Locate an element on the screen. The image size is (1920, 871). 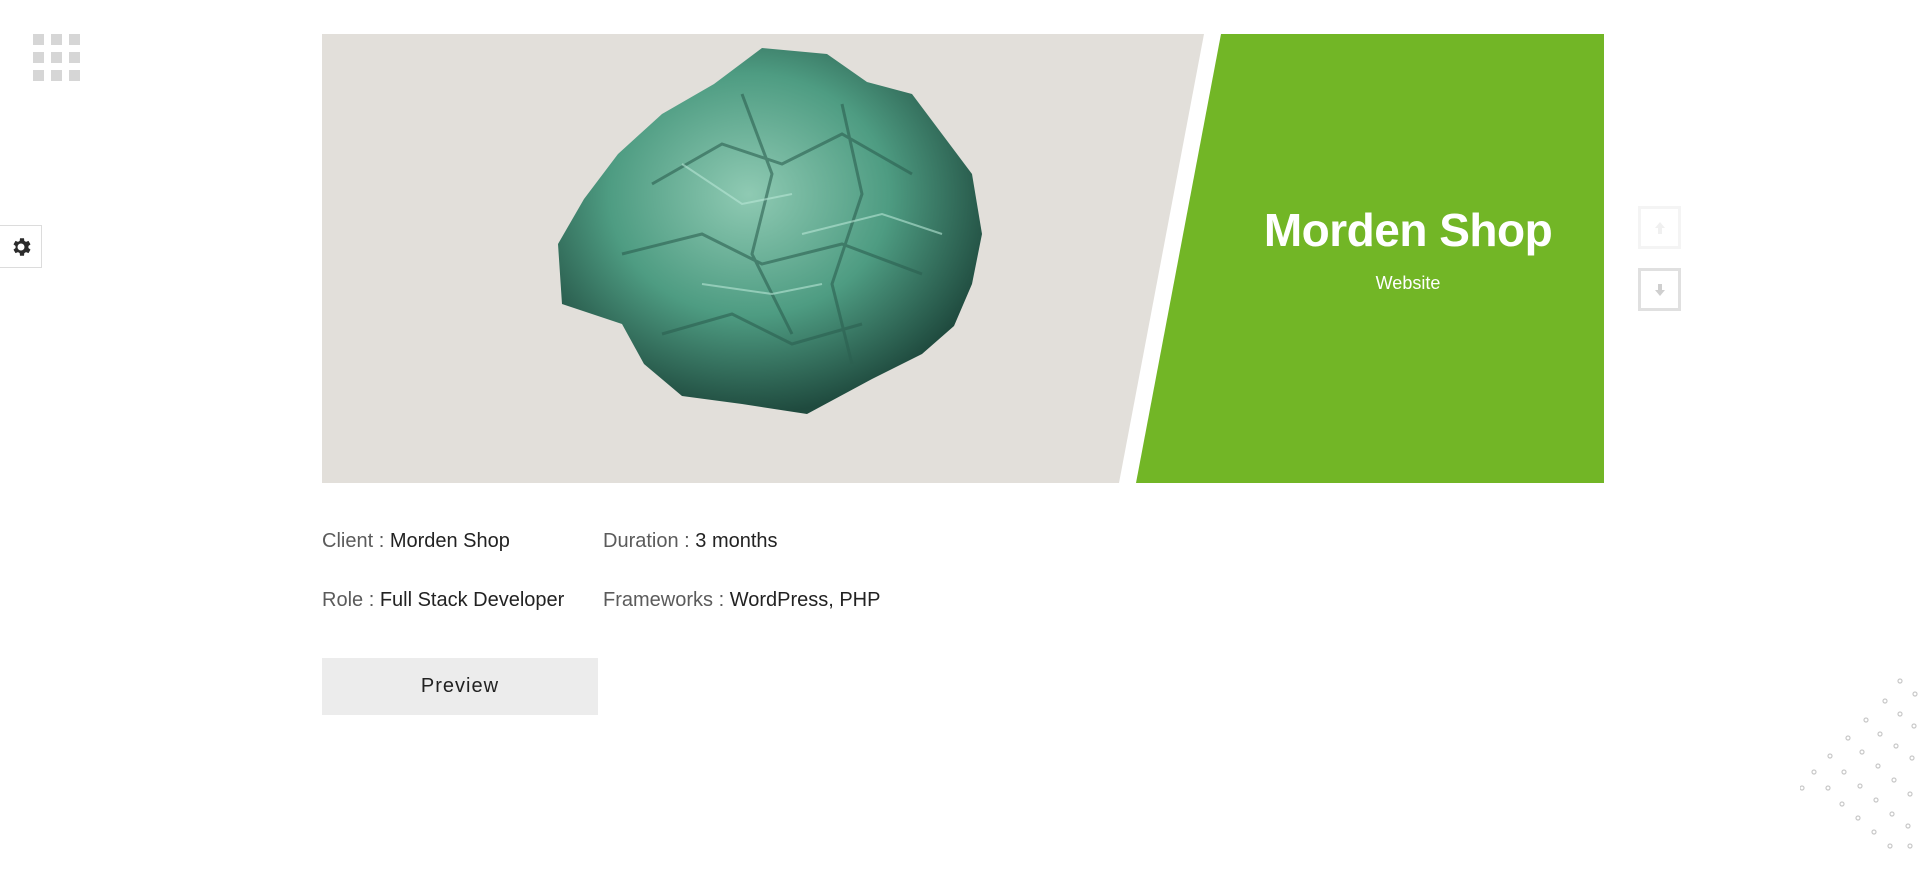
role-label: Role : is located at coordinates (348, 600).